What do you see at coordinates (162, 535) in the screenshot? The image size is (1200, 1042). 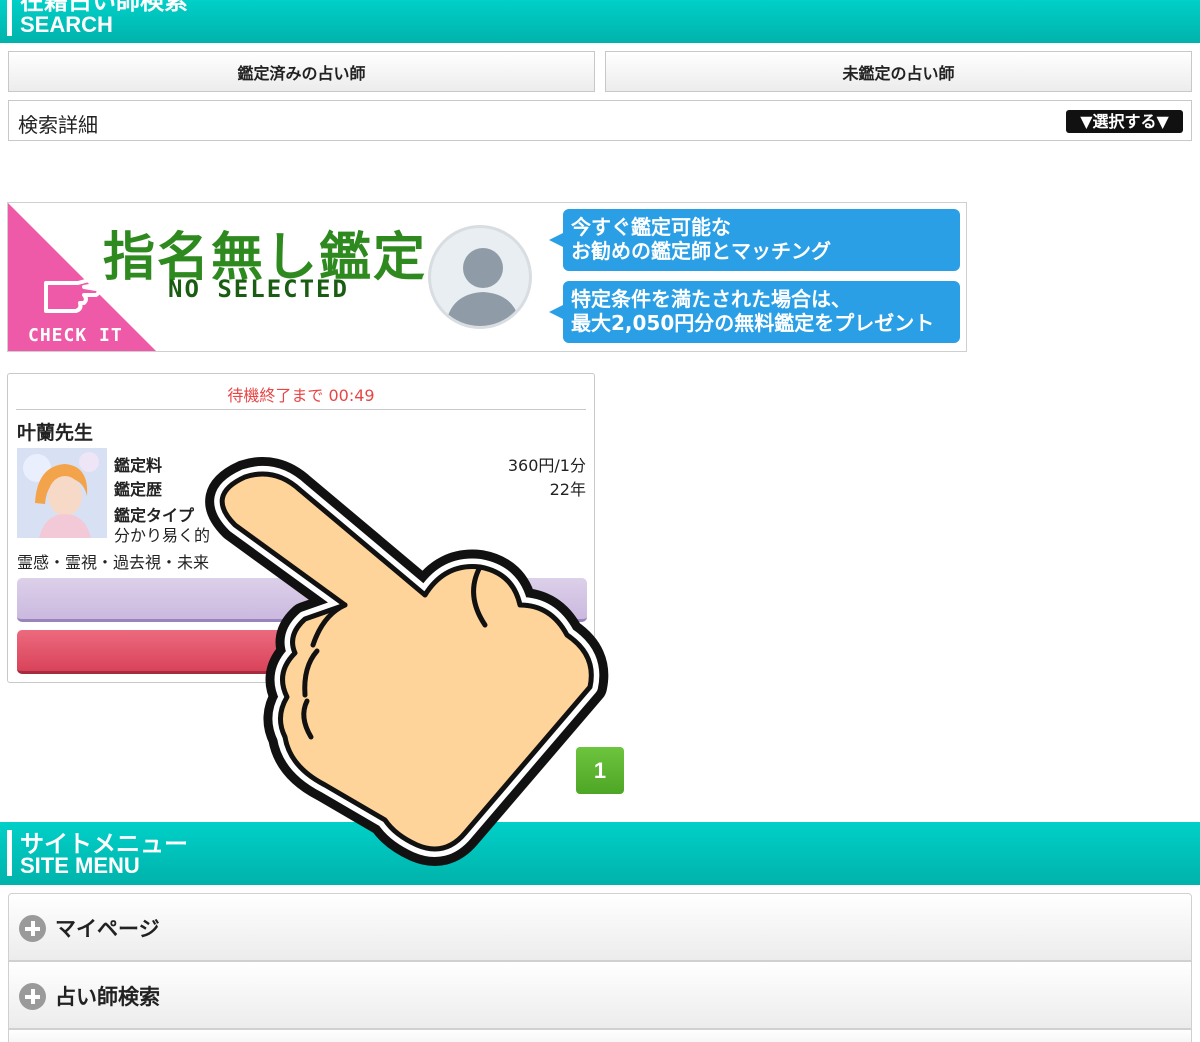 I see `type-value: 分かり易く的` at bounding box center [162, 535].